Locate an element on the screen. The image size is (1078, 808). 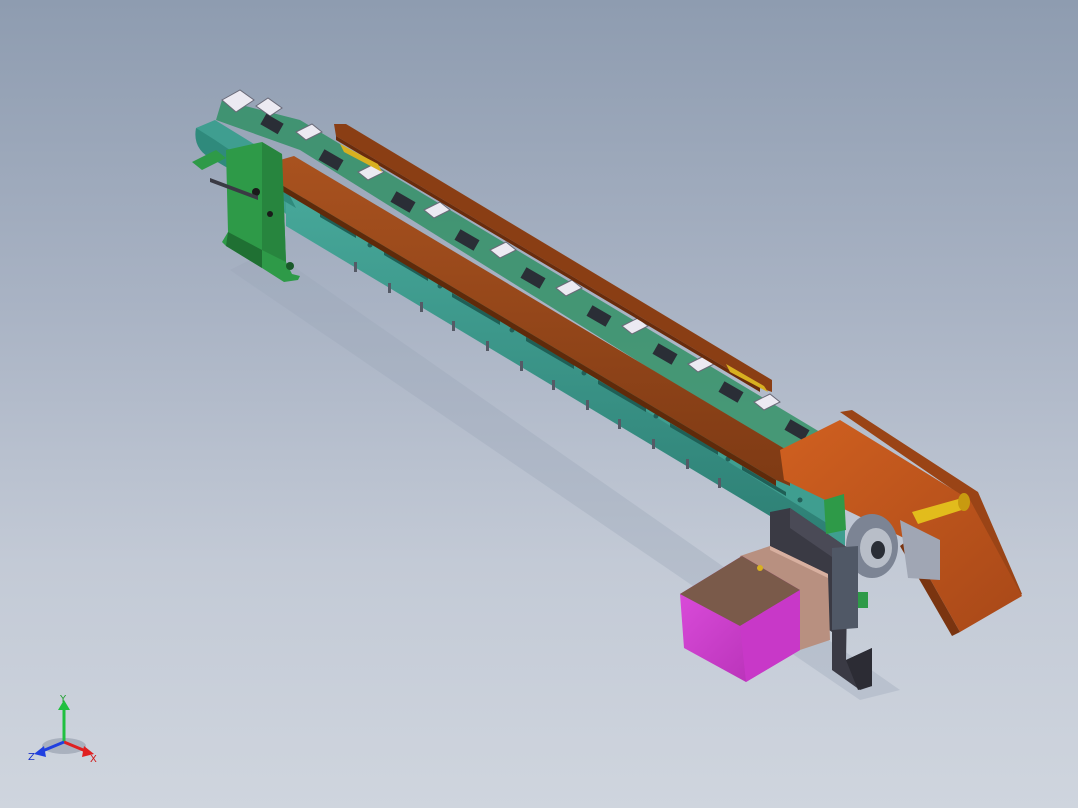
z-axis-label: Z is located at coordinates (31, 757).